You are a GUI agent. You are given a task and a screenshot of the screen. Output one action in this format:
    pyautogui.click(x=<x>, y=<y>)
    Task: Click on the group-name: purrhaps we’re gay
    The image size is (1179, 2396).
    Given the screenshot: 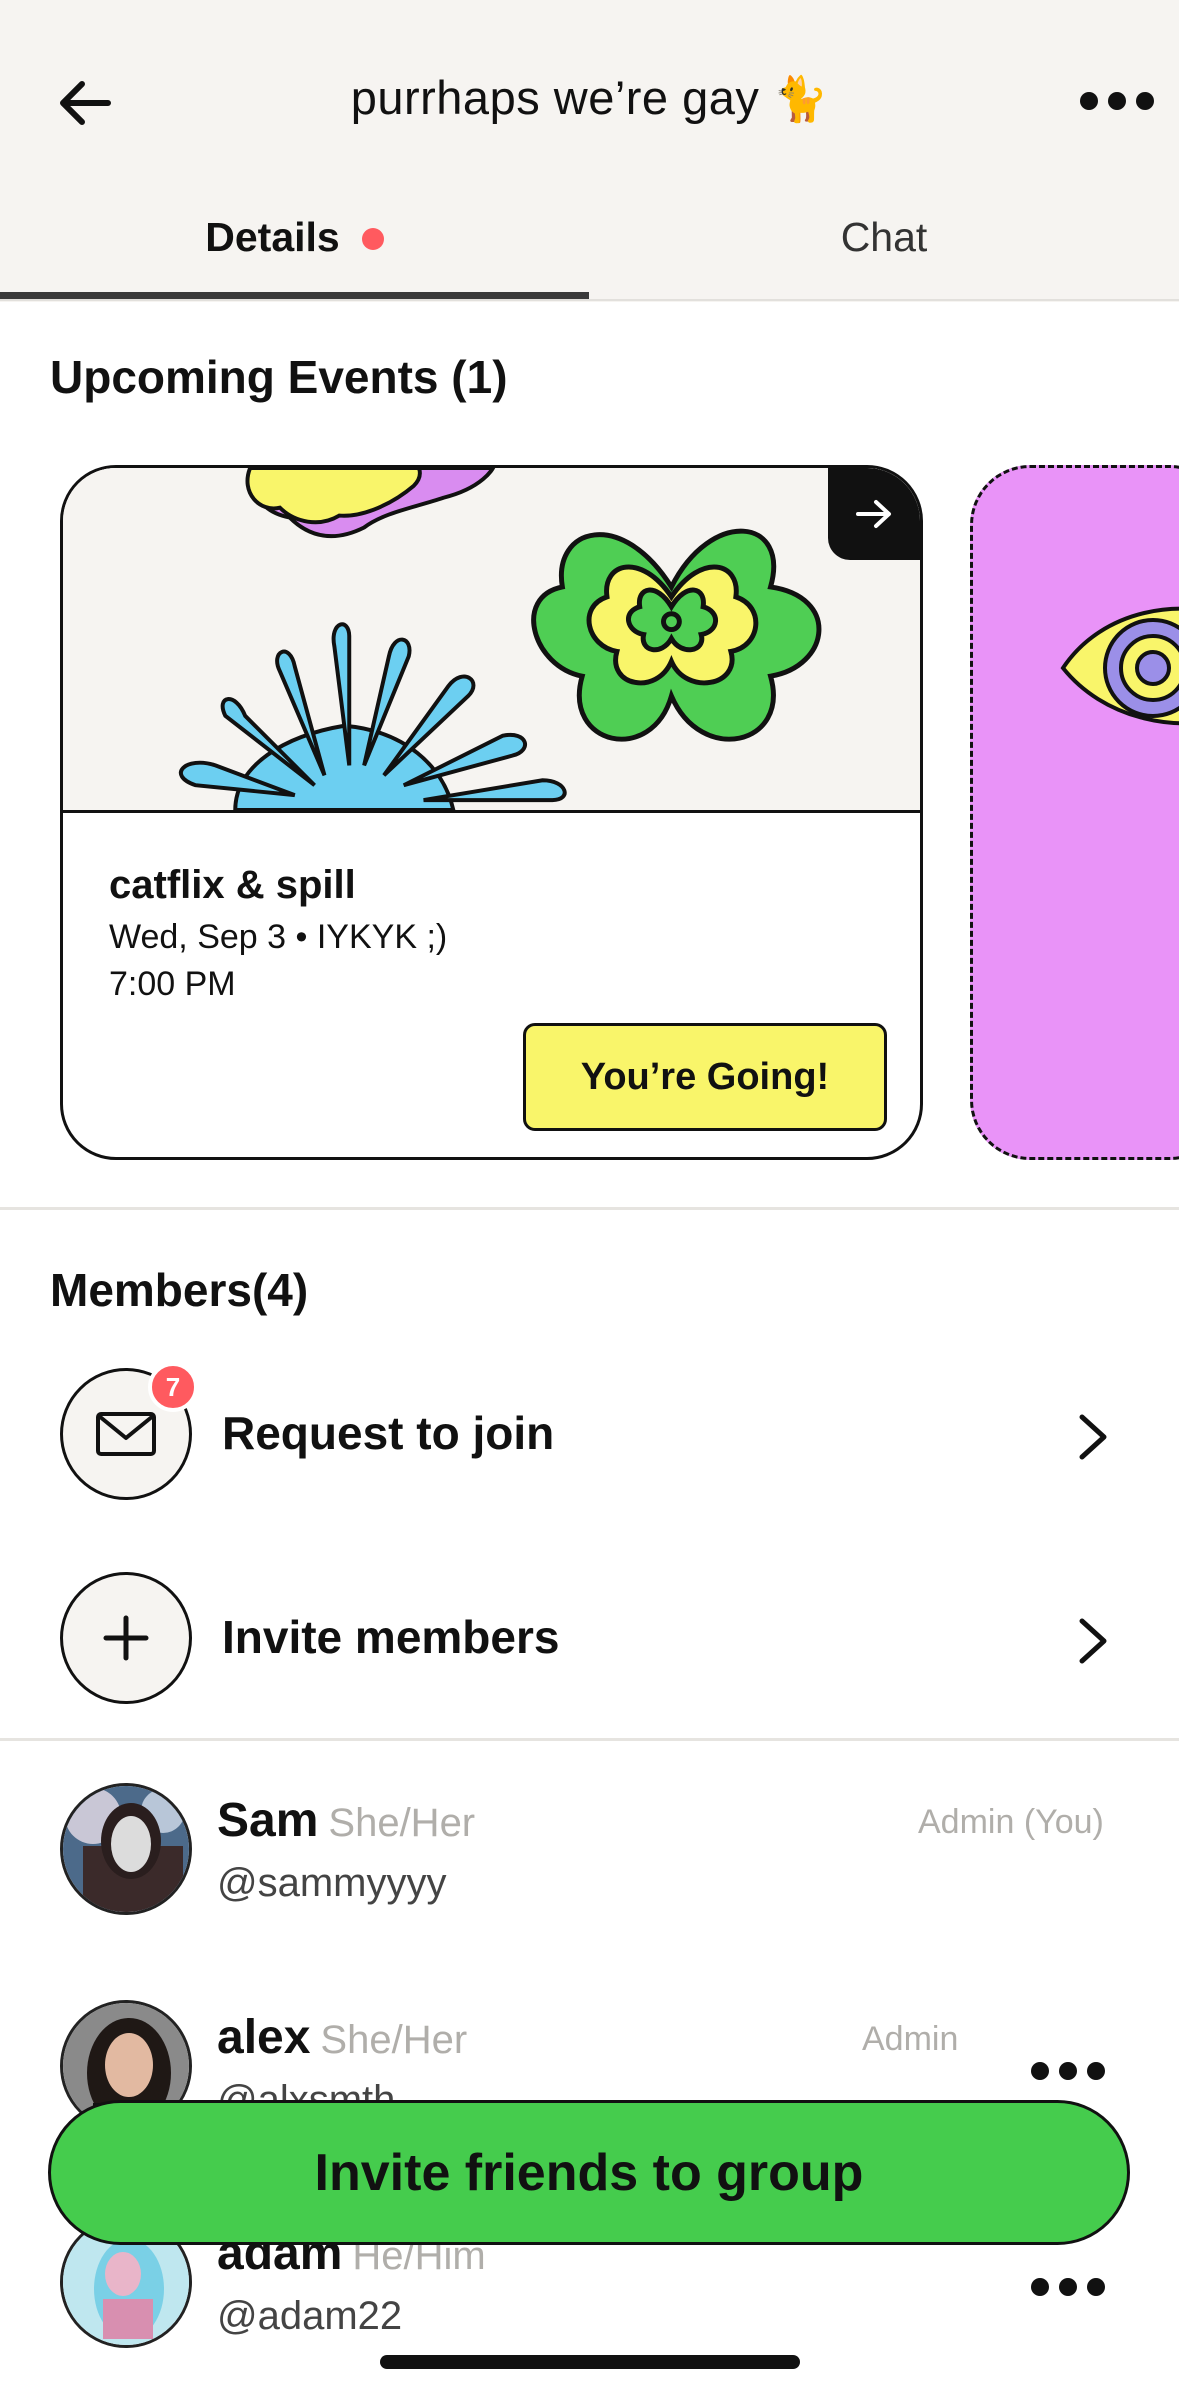 What is the action you would take?
    pyautogui.click(x=555, y=97)
    